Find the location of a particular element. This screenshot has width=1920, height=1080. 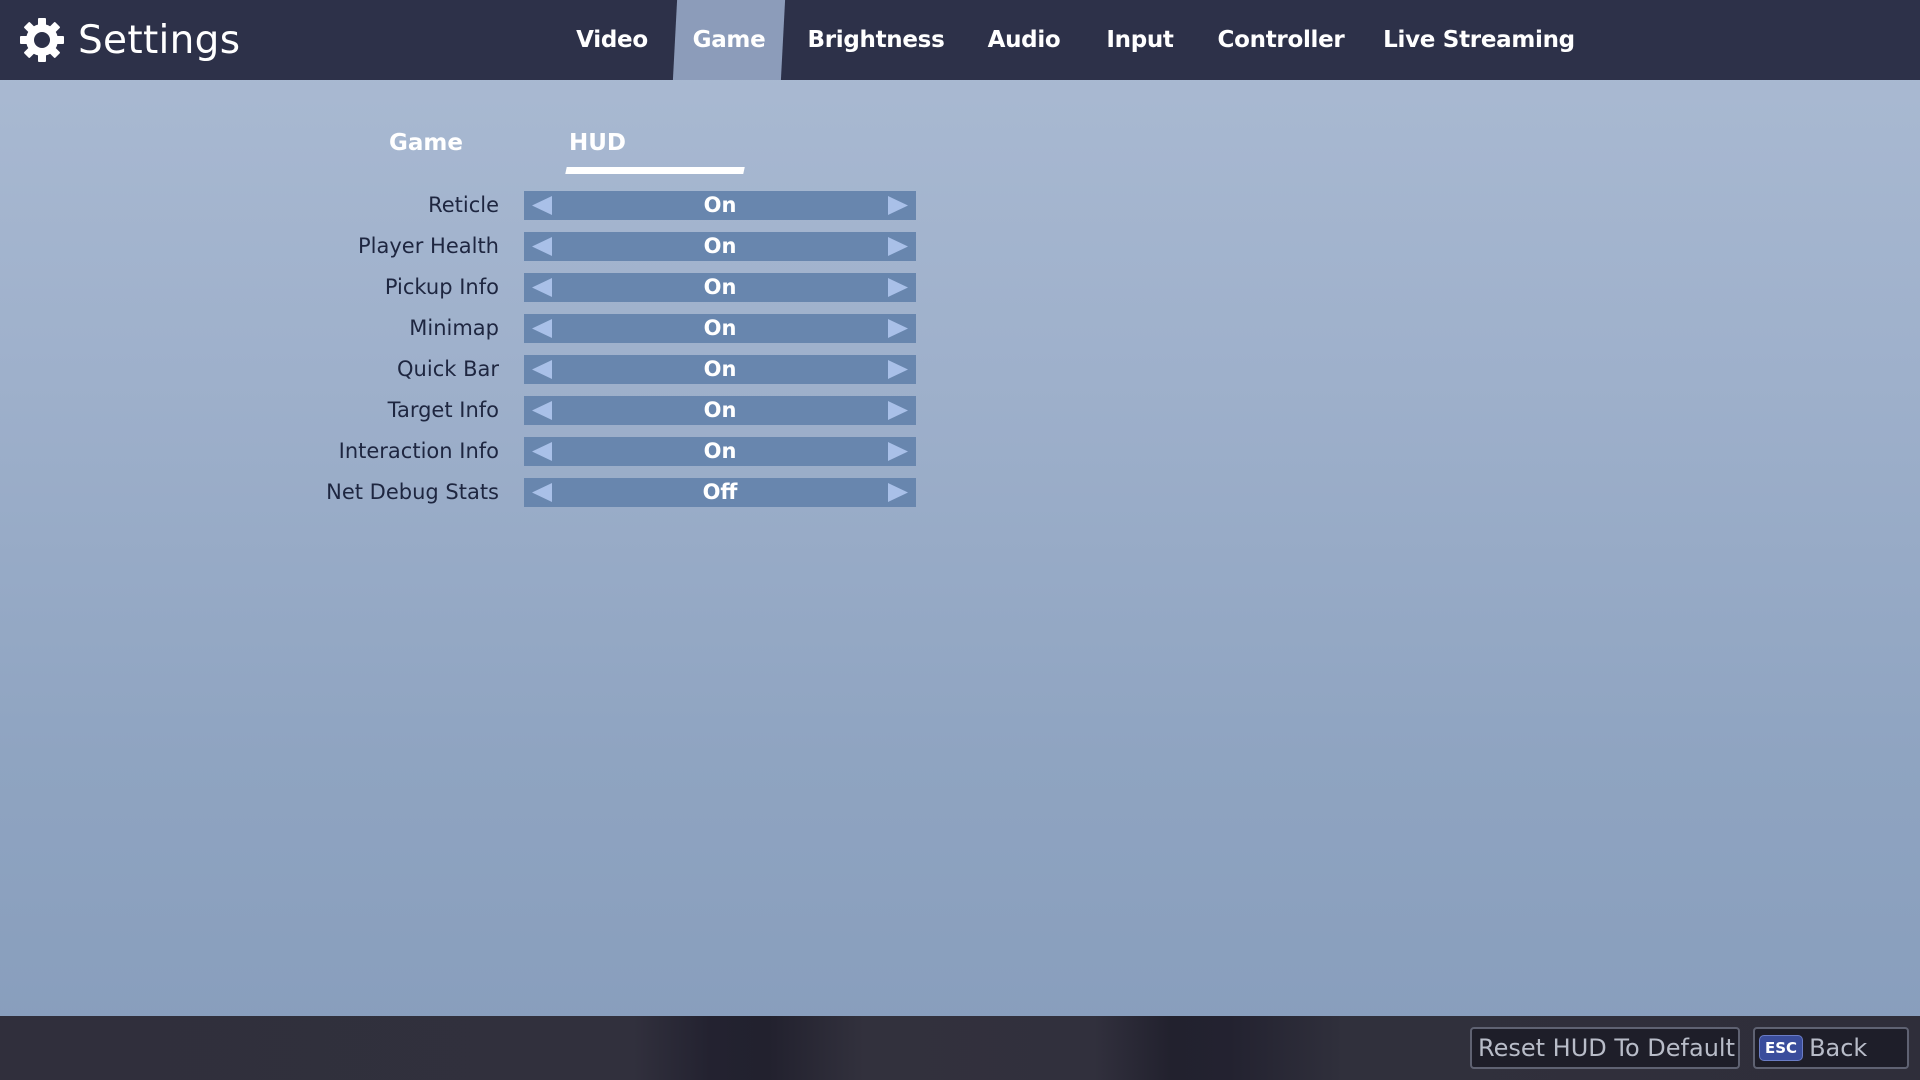

reset-hud-label: Reset HUD To Default is located at coordinates (1606, 1048).